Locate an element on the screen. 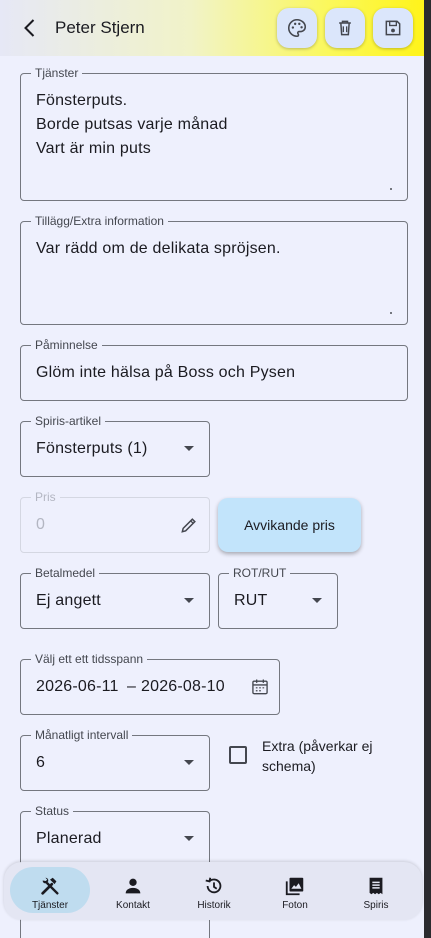 This screenshot has width=431, height=938. nav-item-foton: Foton is located at coordinates (295, 891).